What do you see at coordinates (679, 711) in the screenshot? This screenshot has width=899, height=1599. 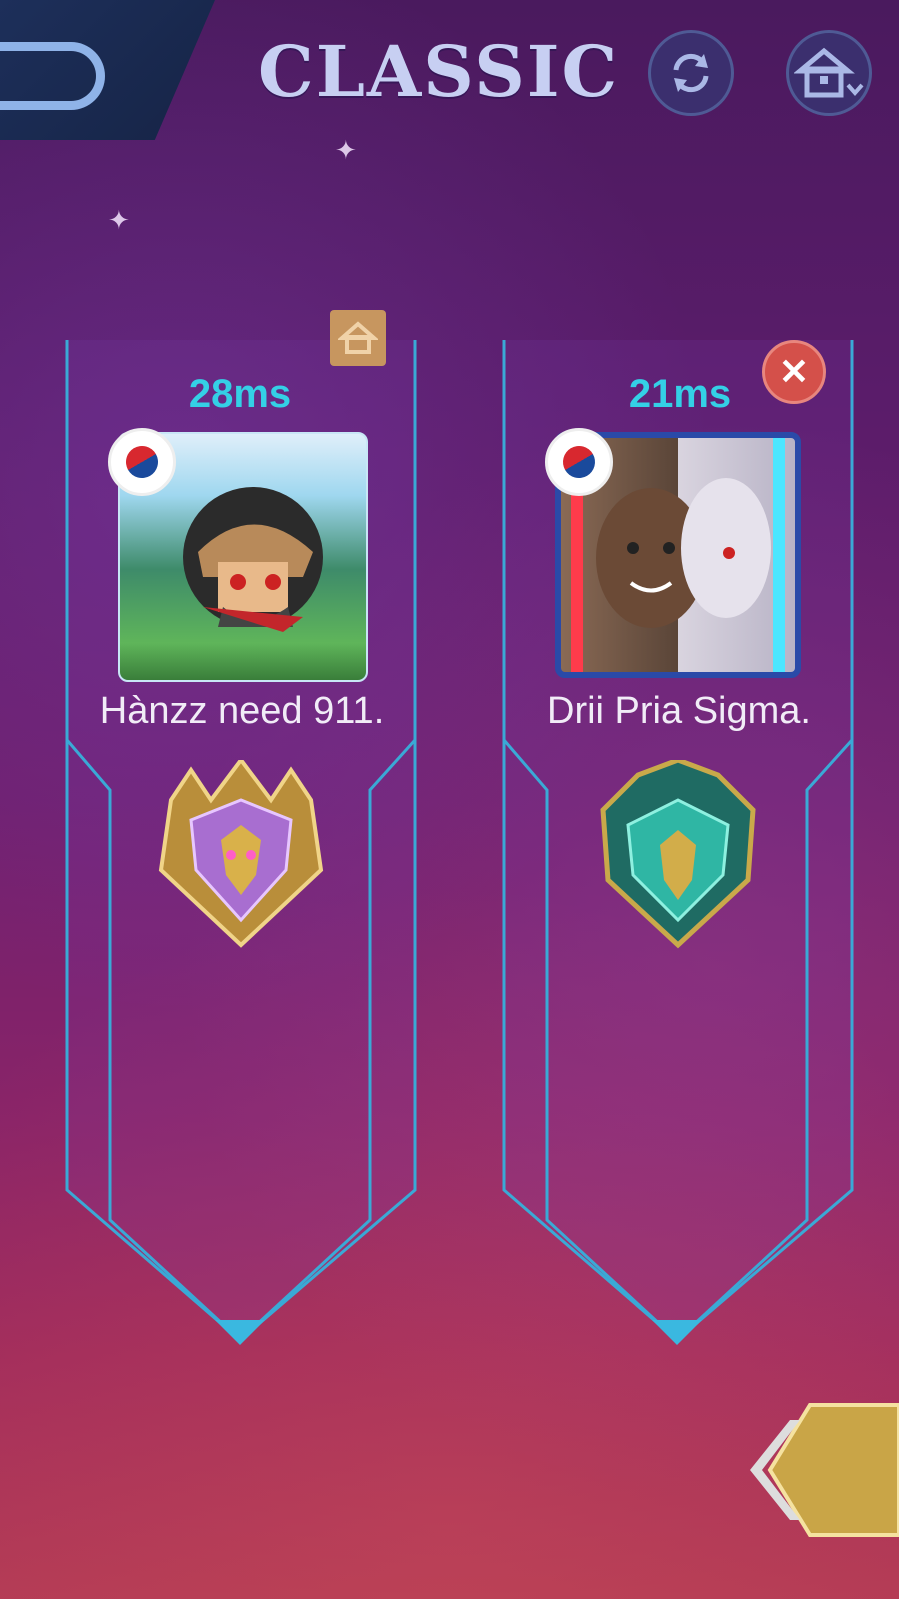 I see `player-name: Drii Pria Sigma.` at bounding box center [679, 711].